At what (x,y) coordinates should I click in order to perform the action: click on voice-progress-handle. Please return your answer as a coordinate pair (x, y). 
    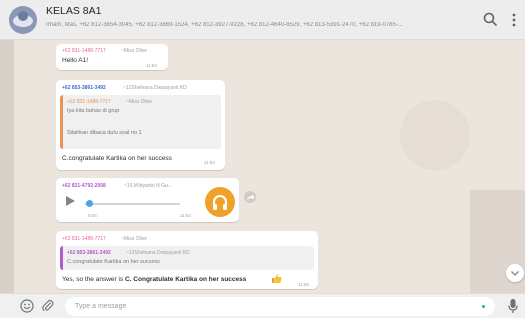
    Looking at the image, I should click on (89, 203).